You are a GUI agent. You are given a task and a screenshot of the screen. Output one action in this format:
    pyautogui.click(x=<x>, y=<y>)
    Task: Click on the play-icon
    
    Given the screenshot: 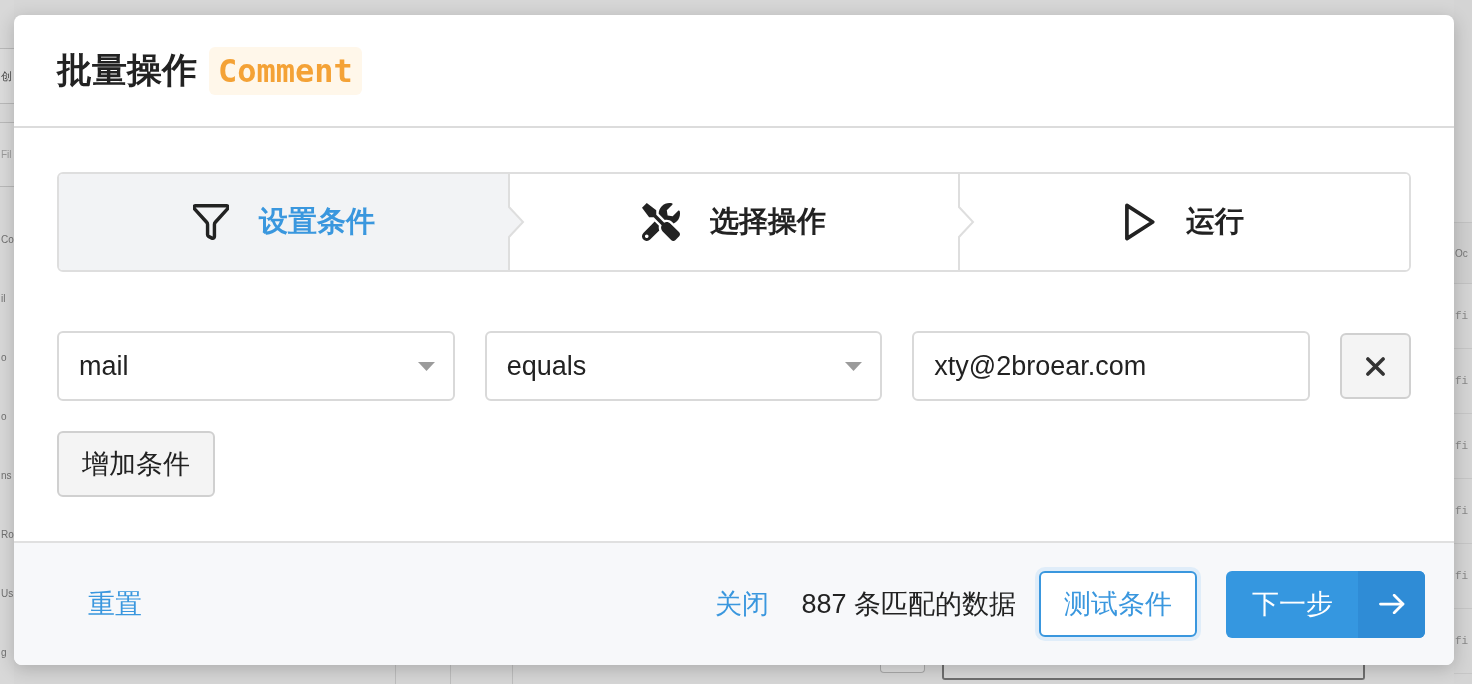 What is the action you would take?
    pyautogui.click(x=1140, y=222)
    